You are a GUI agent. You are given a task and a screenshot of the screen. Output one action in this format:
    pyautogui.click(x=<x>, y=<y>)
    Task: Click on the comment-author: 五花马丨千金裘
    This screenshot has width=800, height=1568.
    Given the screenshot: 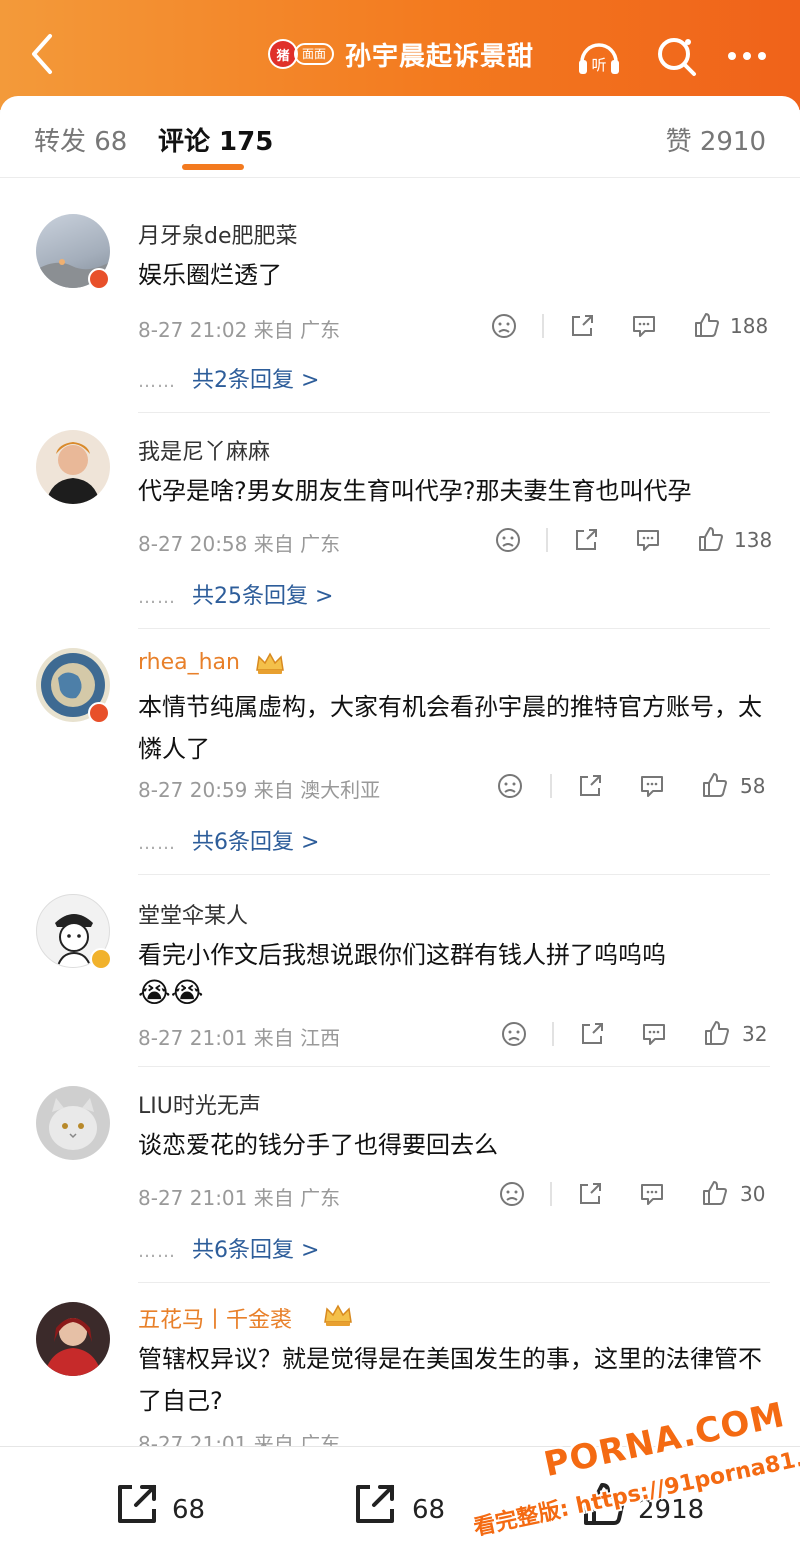 What is the action you would take?
    pyautogui.click(x=215, y=1318)
    